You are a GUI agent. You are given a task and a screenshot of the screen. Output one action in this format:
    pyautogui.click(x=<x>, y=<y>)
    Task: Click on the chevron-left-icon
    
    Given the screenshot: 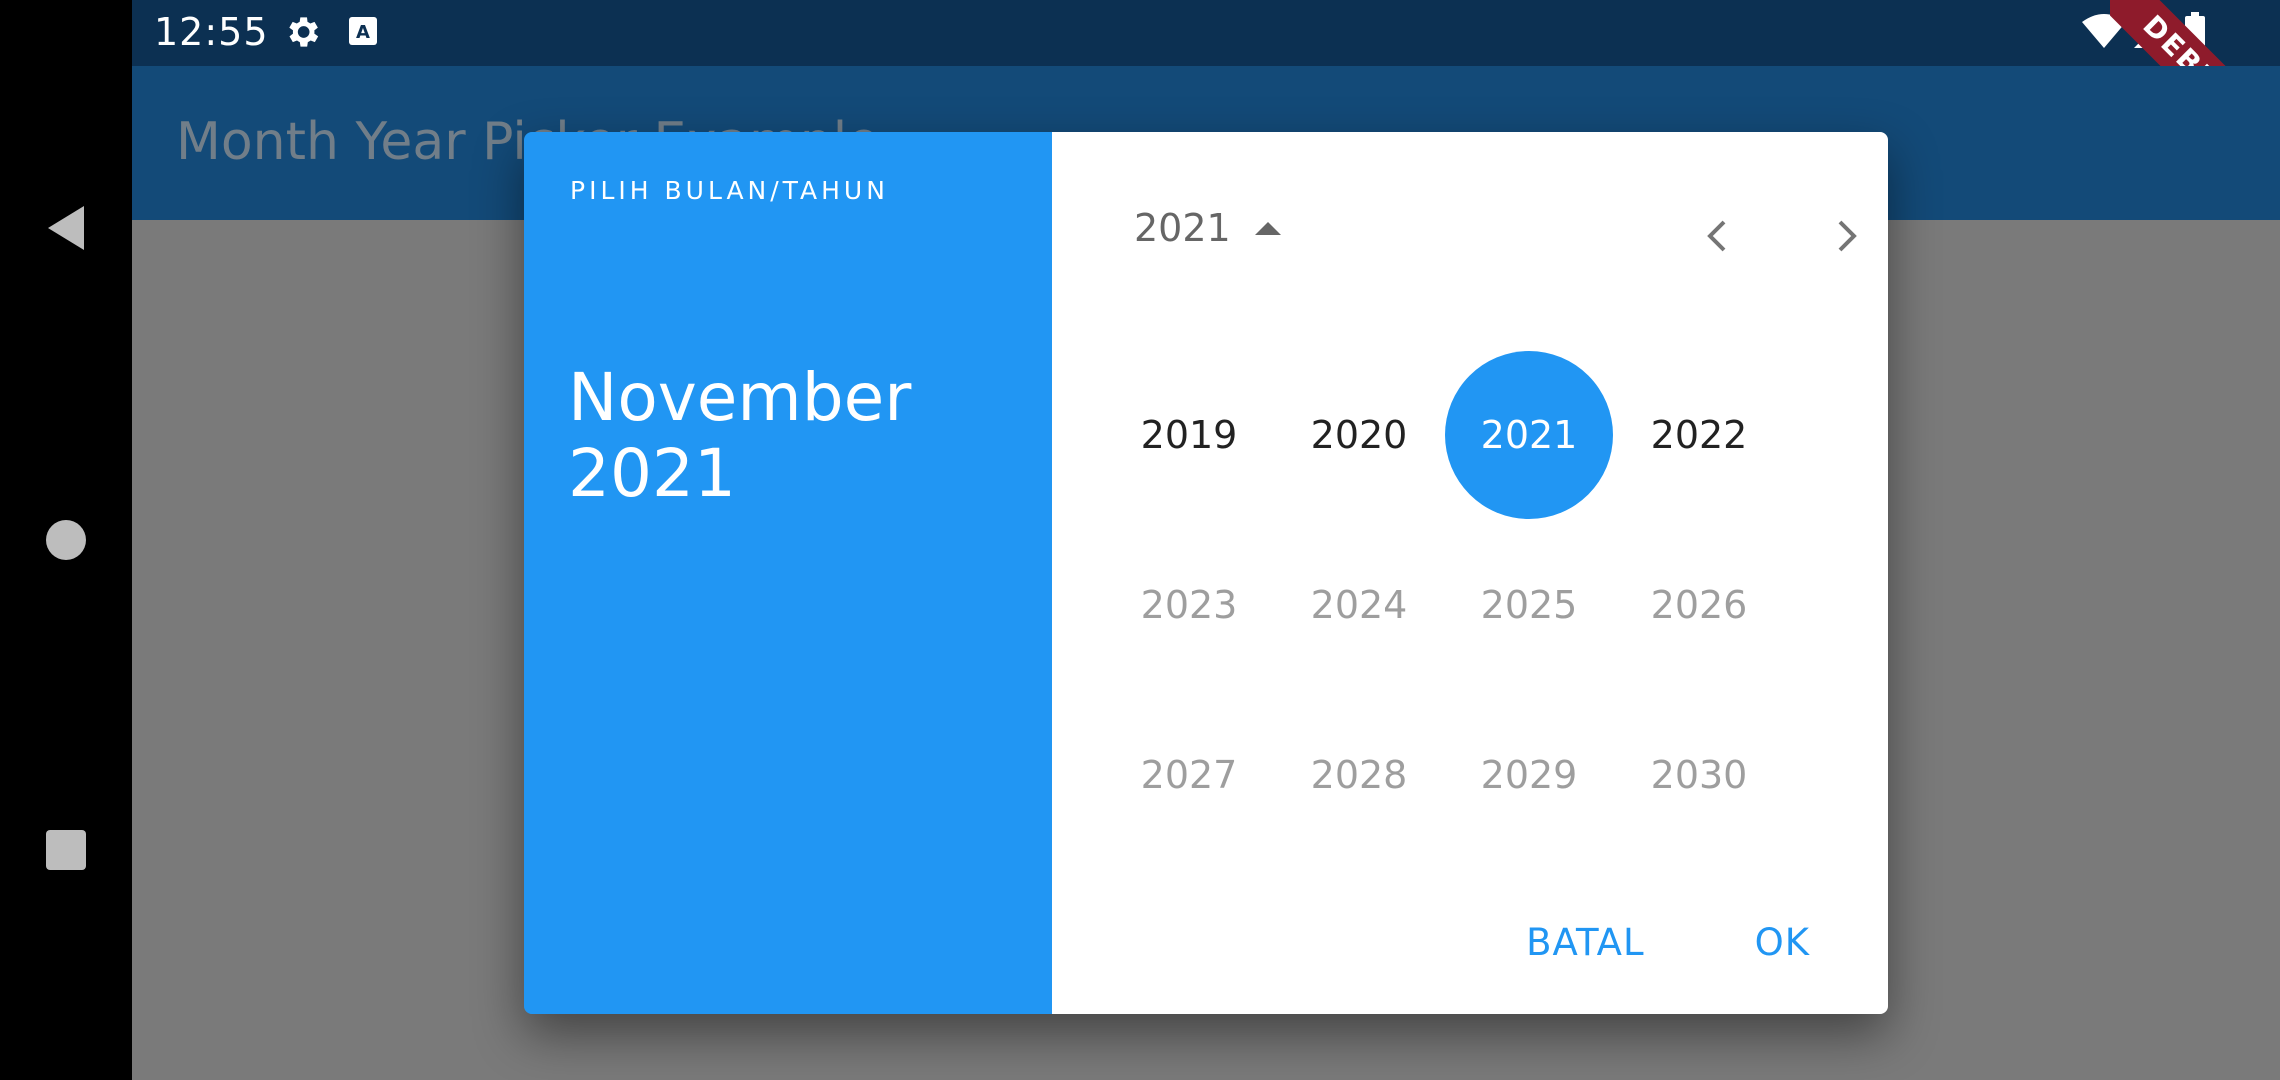 What is the action you would take?
    pyautogui.click(x=1716, y=236)
    